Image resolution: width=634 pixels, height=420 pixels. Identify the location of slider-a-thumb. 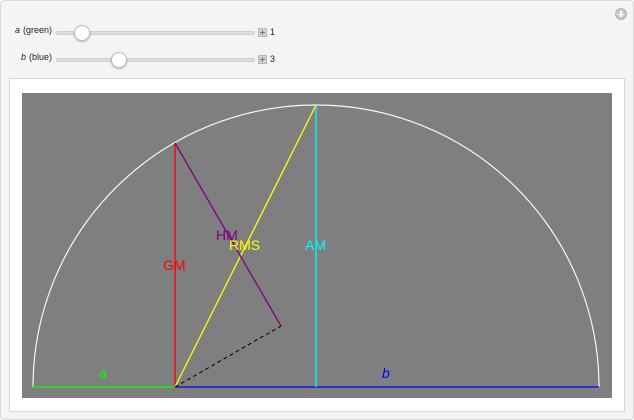
(82, 33).